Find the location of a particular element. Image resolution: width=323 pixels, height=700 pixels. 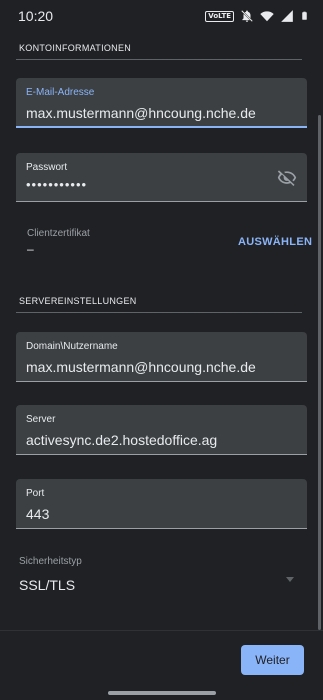

server-label: Server is located at coordinates (41, 419).